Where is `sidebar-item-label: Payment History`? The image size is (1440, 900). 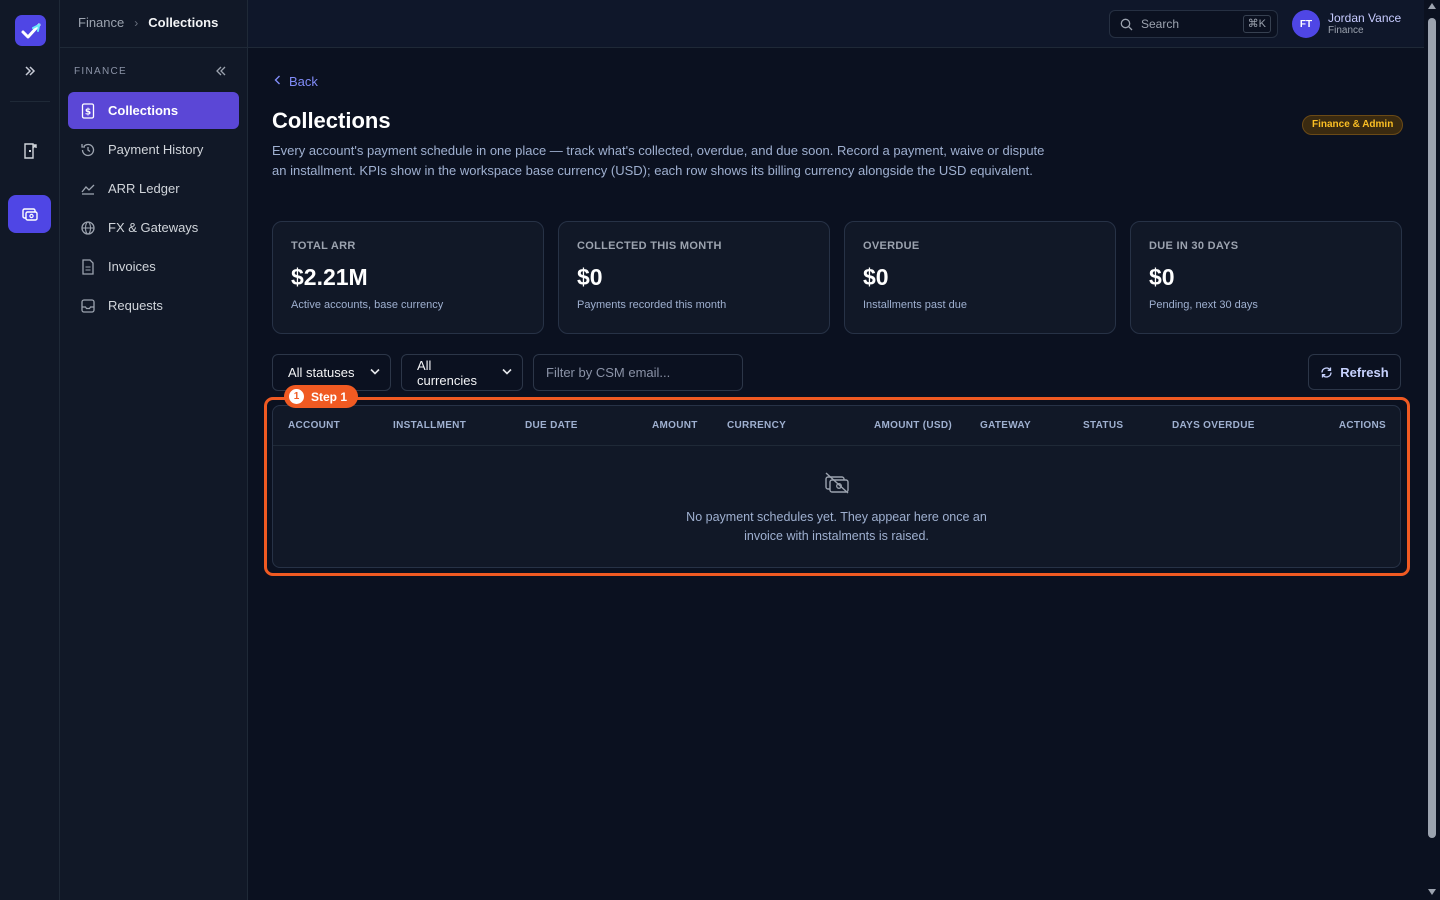 sidebar-item-label: Payment History is located at coordinates (156, 149).